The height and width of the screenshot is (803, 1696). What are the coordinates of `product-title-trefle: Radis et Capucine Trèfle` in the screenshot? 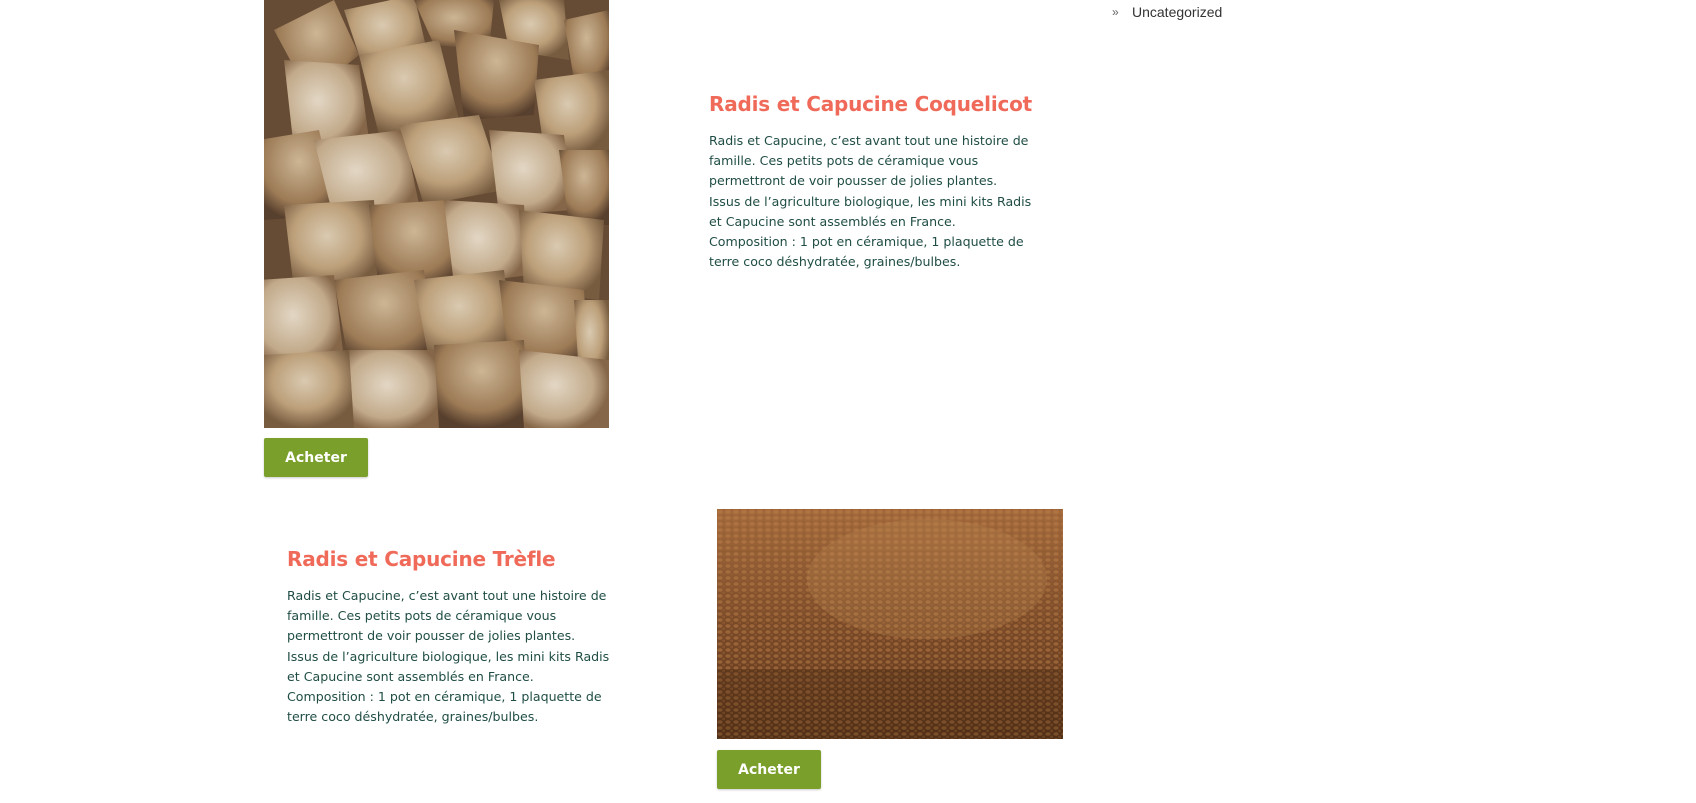 It's located at (421, 559).